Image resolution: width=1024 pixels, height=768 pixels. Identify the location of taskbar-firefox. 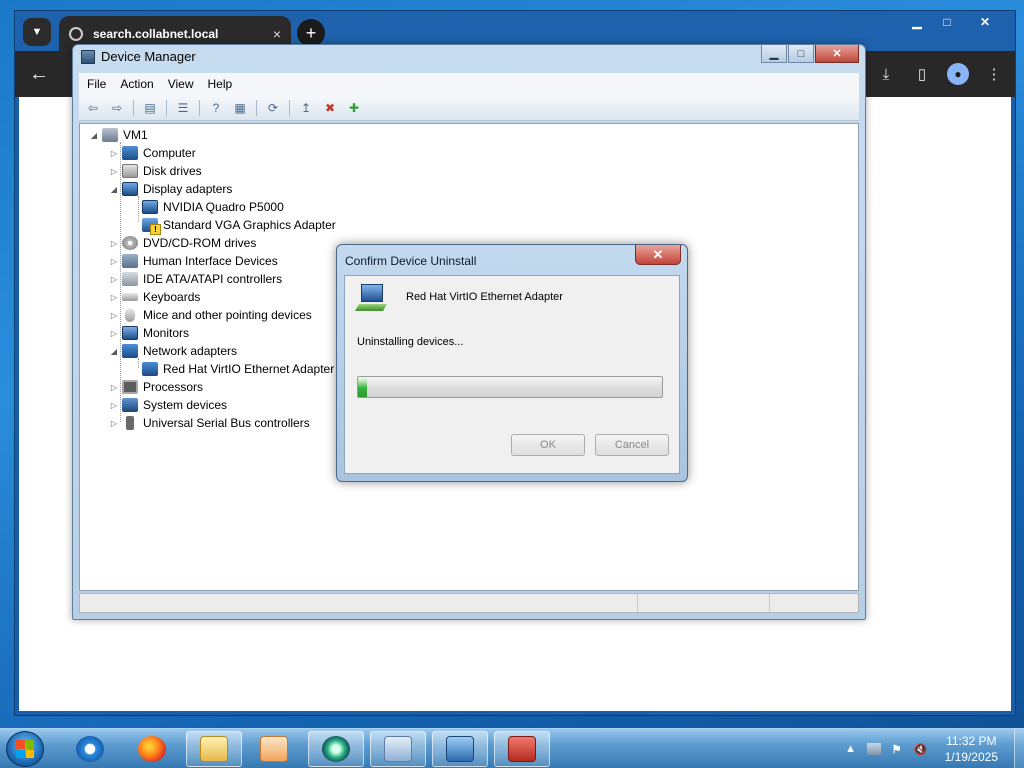
(152, 749).